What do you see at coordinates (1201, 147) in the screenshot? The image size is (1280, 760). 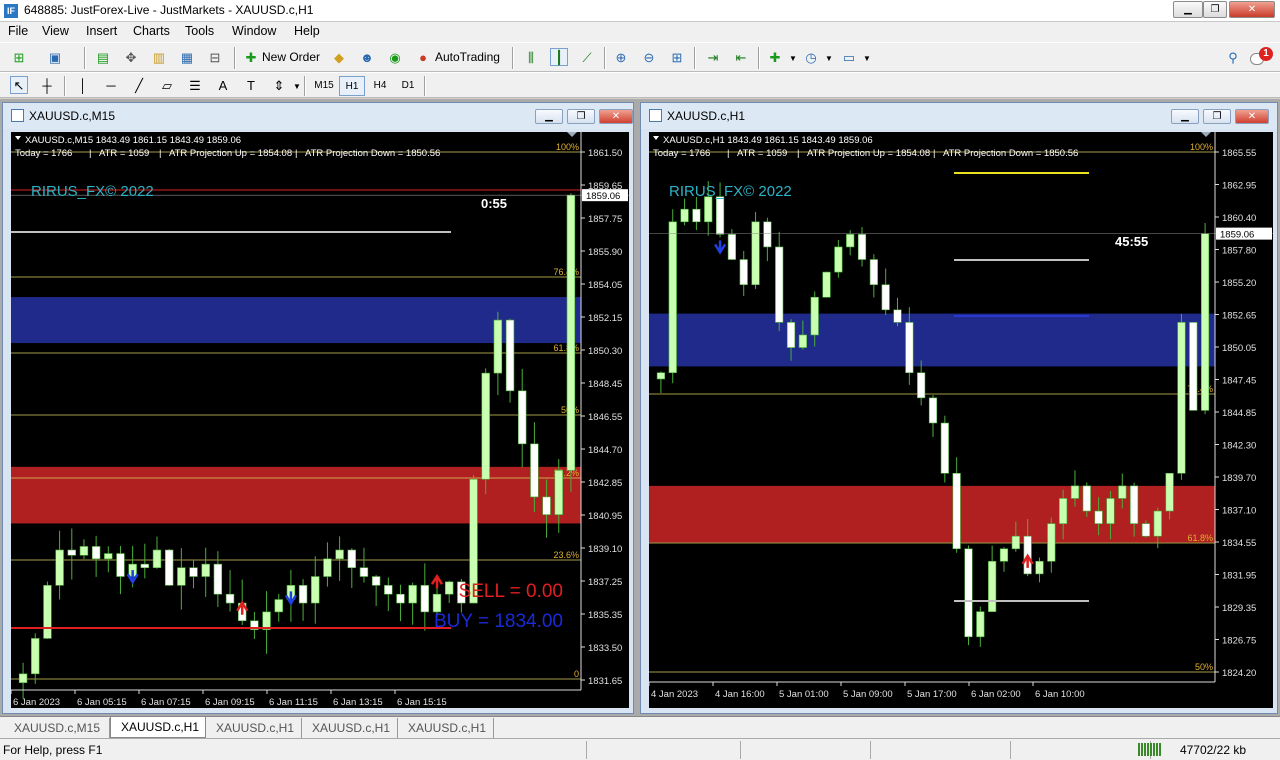 I see `fib-label: 100%` at bounding box center [1201, 147].